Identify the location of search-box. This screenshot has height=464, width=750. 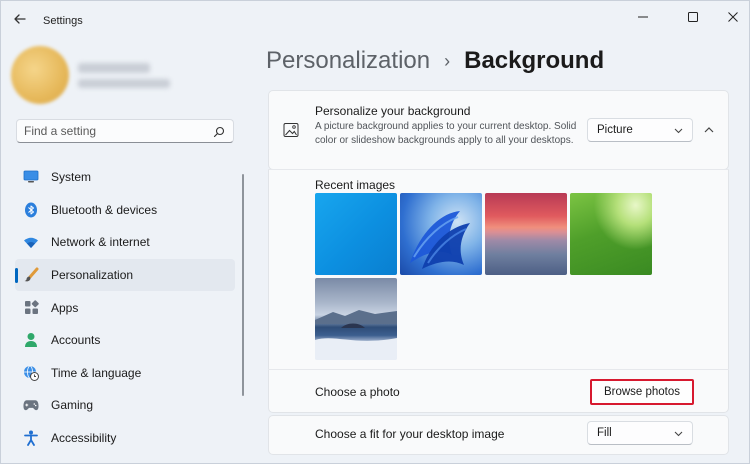
(125, 131).